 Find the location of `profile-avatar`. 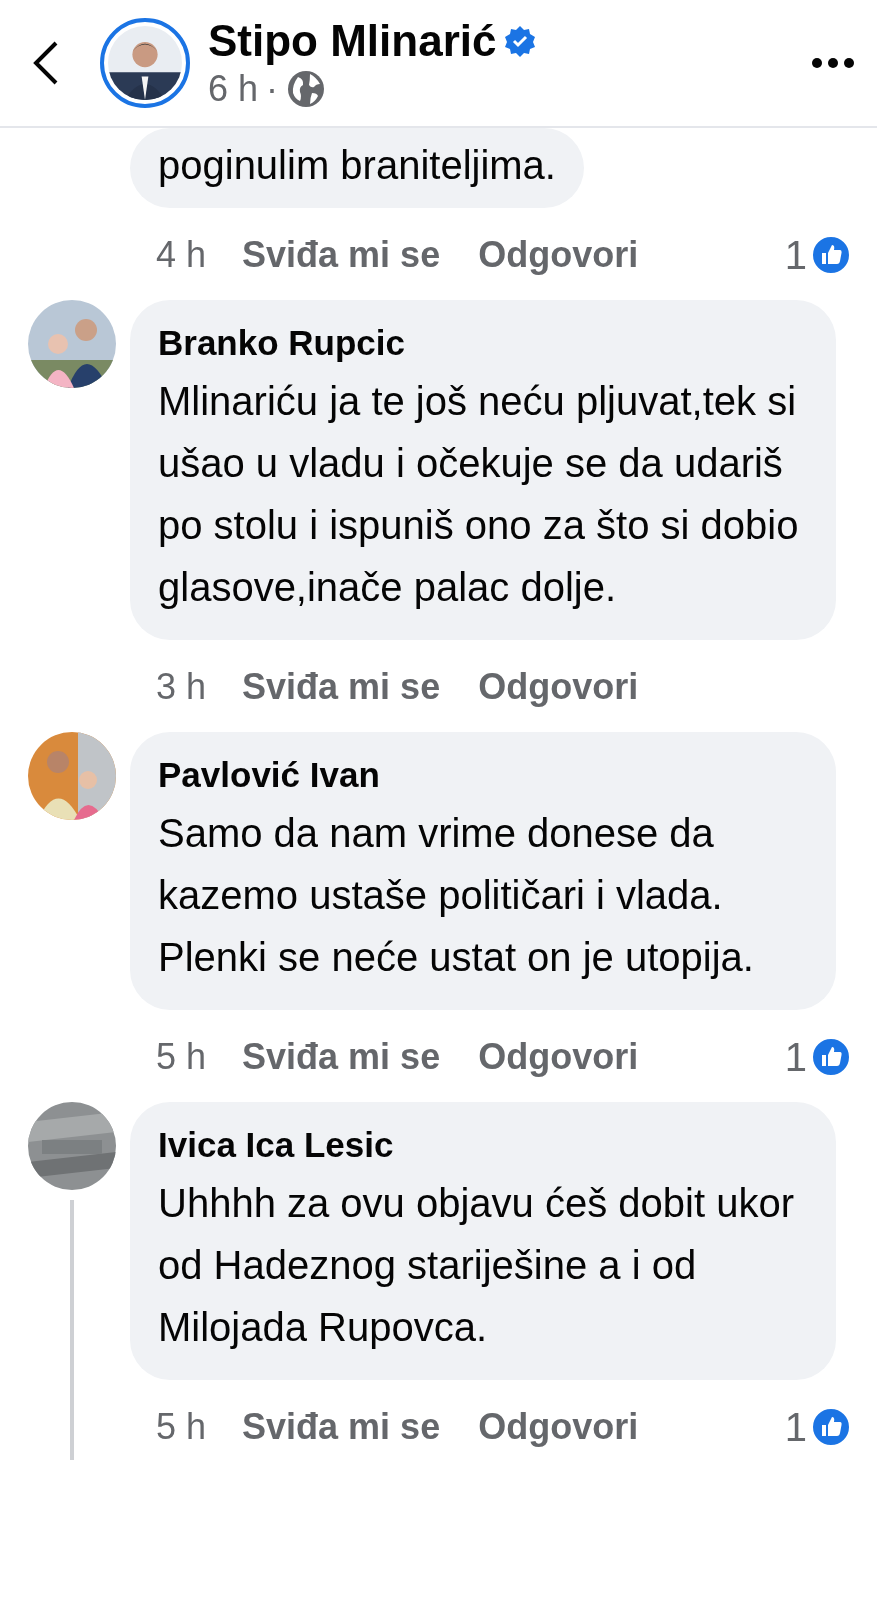

profile-avatar is located at coordinates (145, 63).